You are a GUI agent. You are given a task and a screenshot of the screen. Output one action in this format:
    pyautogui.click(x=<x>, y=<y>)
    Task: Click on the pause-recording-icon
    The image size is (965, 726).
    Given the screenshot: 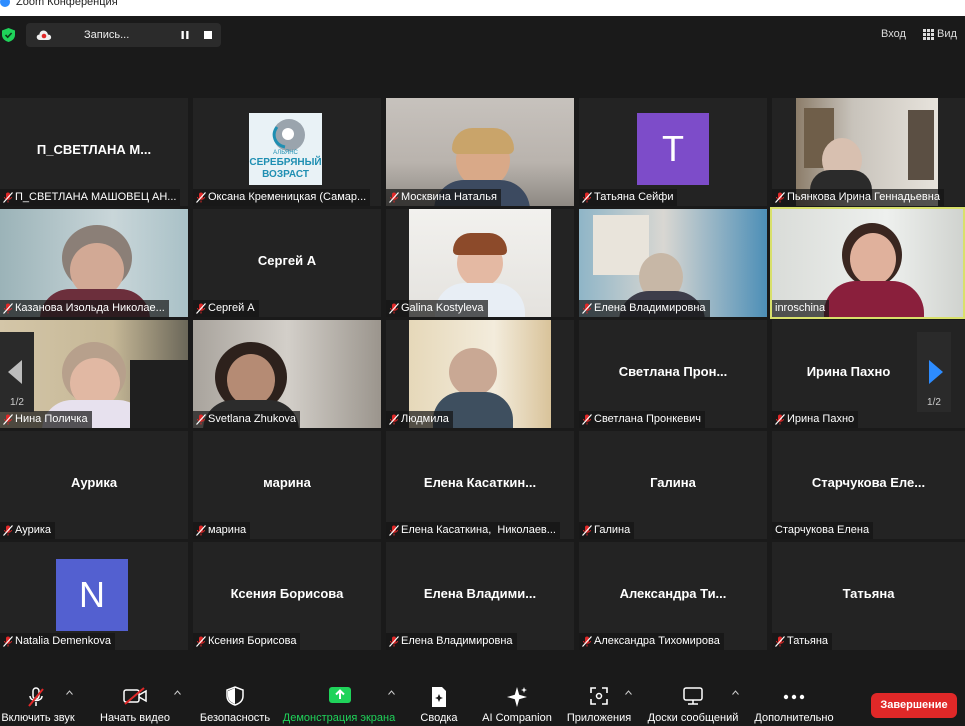 What is the action you would take?
    pyautogui.click(x=185, y=35)
    